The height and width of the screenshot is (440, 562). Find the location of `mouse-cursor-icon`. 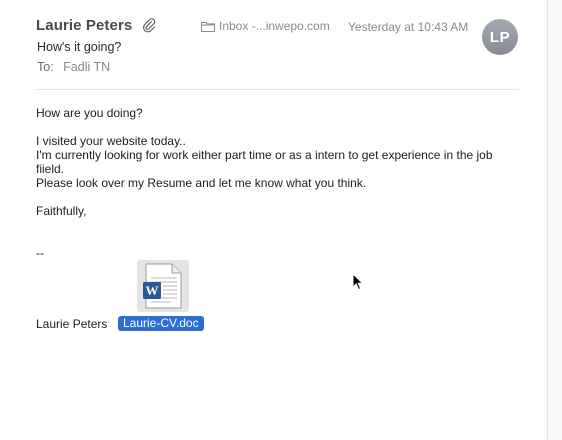

mouse-cursor-icon is located at coordinates (358, 282).